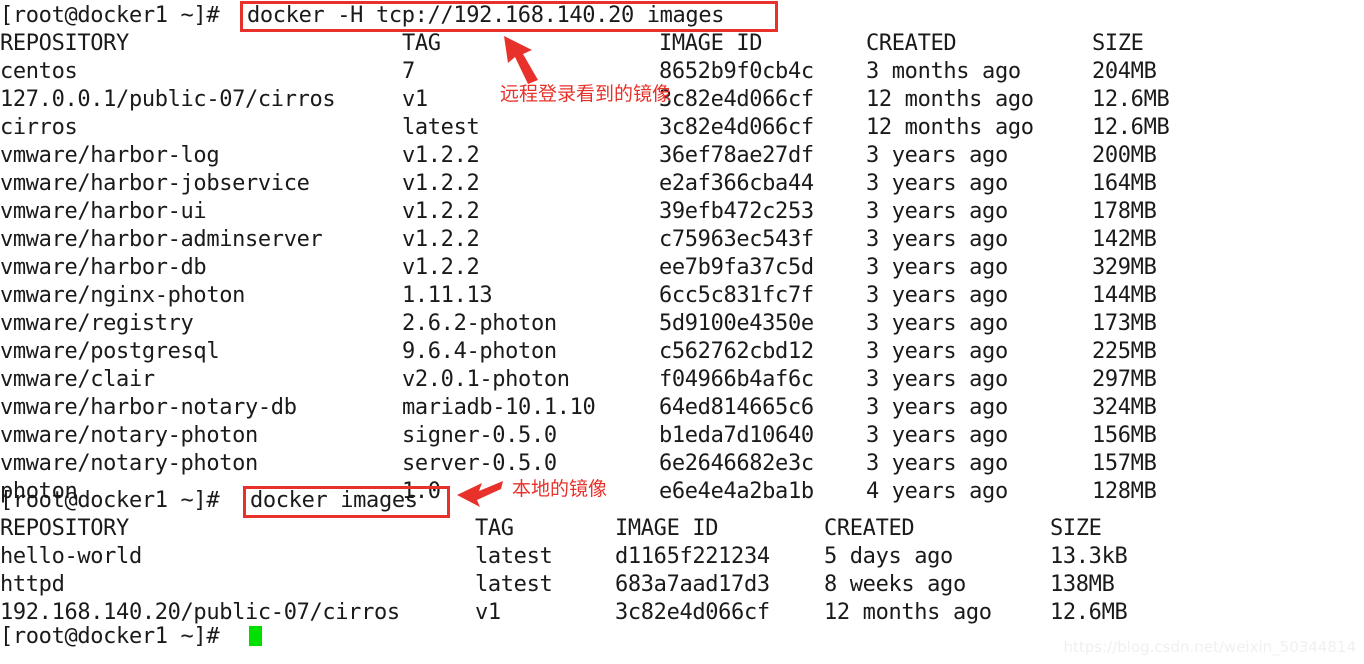 This screenshot has width=1364, height=664. Describe the element at coordinates (64, 43) in the screenshot. I see `header-repository: REPOSITORY` at that location.